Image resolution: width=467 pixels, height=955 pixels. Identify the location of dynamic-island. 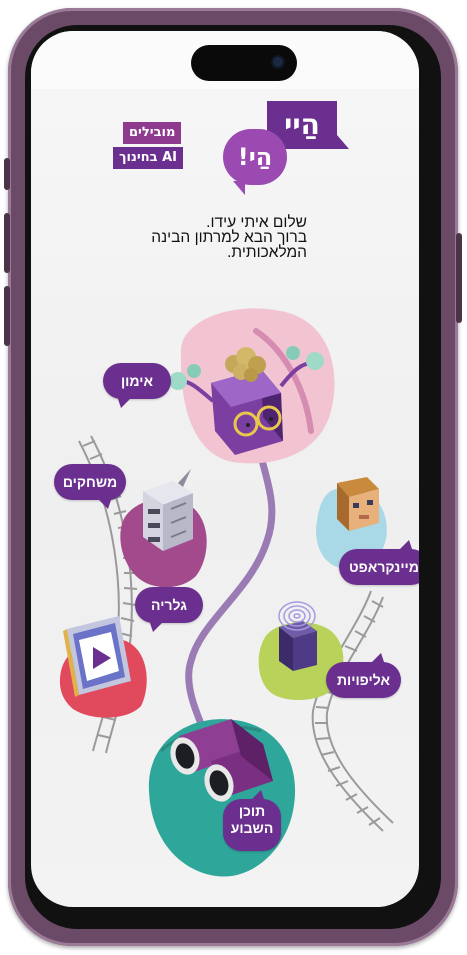
(244, 63).